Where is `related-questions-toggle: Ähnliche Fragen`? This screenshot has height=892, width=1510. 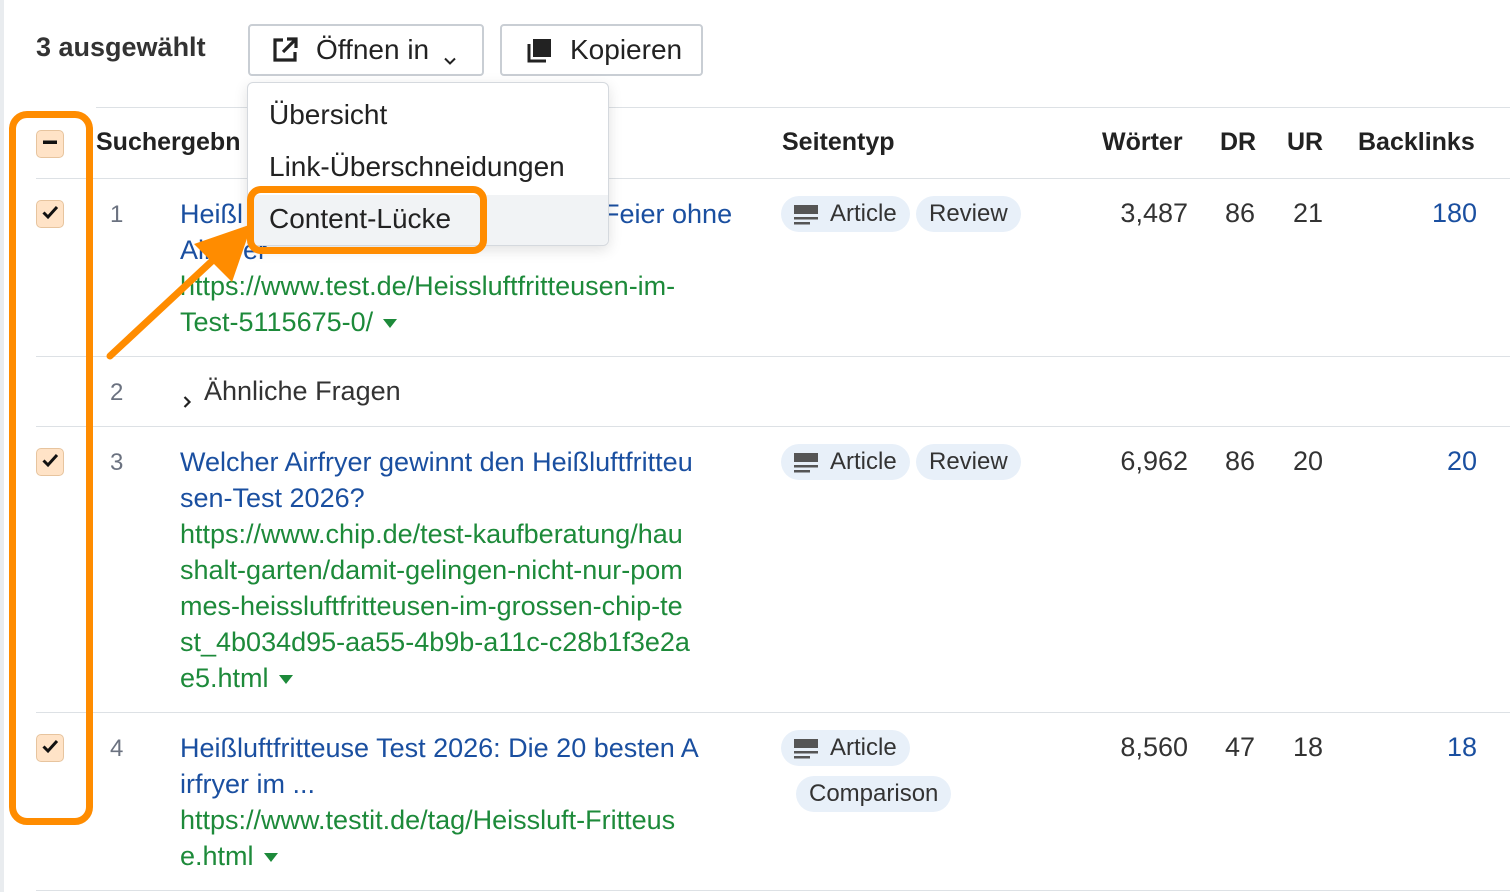 related-questions-toggle: Ähnliche Fragen is located at coordinates (290, 392).